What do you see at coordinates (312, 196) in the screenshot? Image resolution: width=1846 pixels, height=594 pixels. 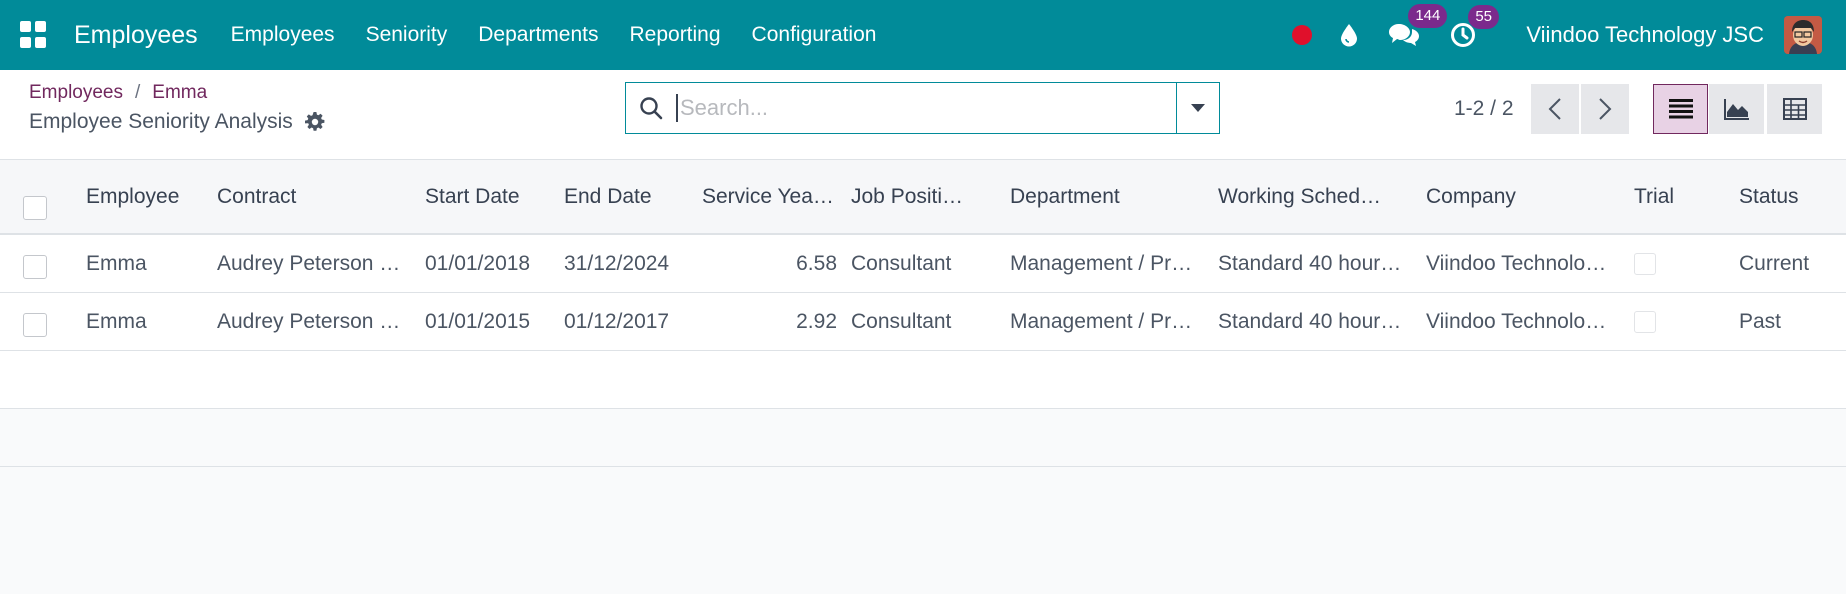 I see `column-header-contract: Contract` at bounding box center [312, 196].